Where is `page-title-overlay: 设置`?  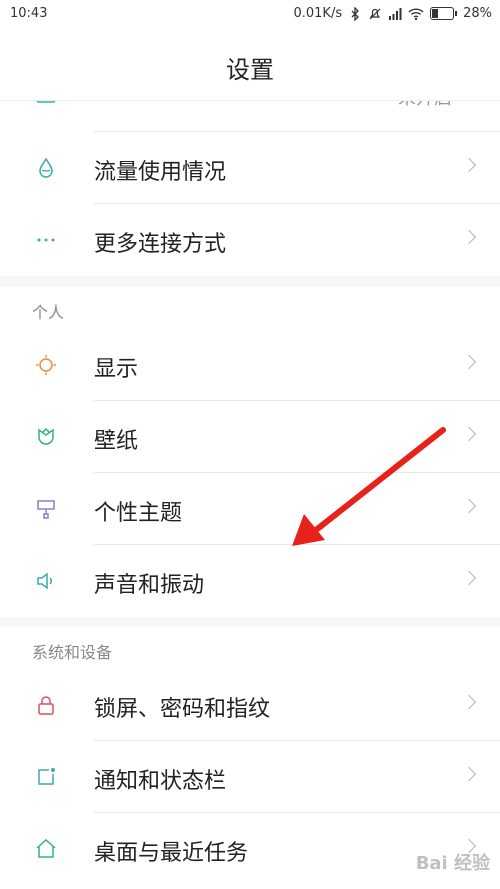
page-title-overlay: 设置 is located at coordinates (250, 70).